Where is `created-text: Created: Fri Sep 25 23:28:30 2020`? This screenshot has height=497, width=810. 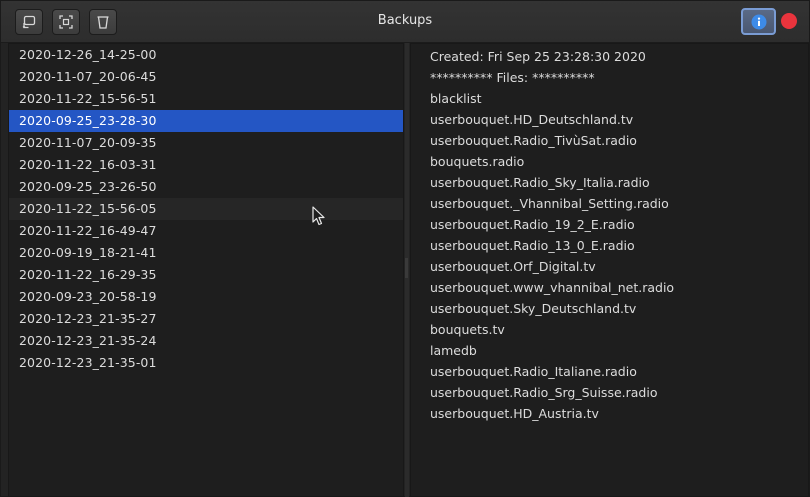
created-text: Created: Fri Sep 25 23:28:30 2020 is located at coordinates (538, 56).